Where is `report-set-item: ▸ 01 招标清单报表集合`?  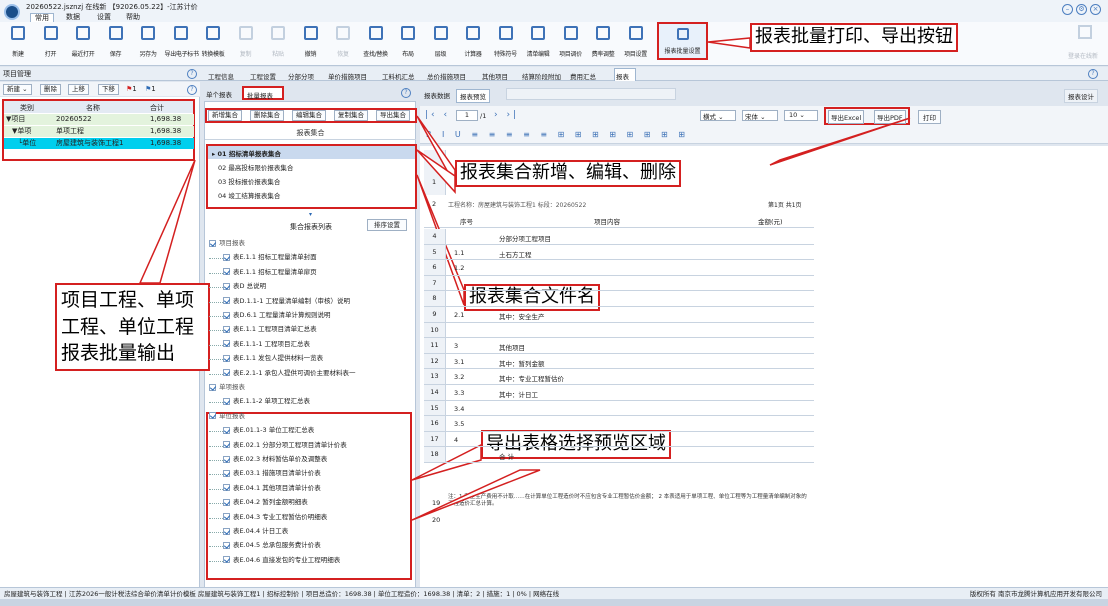
report-set-item: ▸ 01 招标清单报表集合 is located at coordinates (246, 153).